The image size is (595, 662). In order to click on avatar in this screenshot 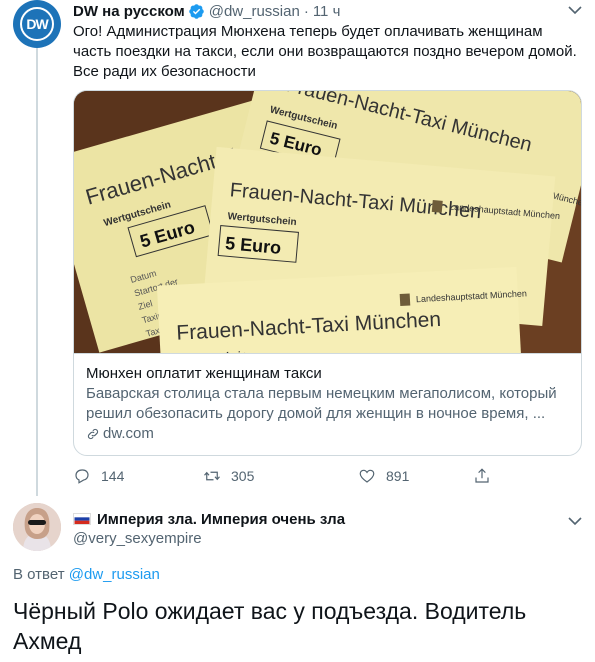, I will do `click(37, 527)`.